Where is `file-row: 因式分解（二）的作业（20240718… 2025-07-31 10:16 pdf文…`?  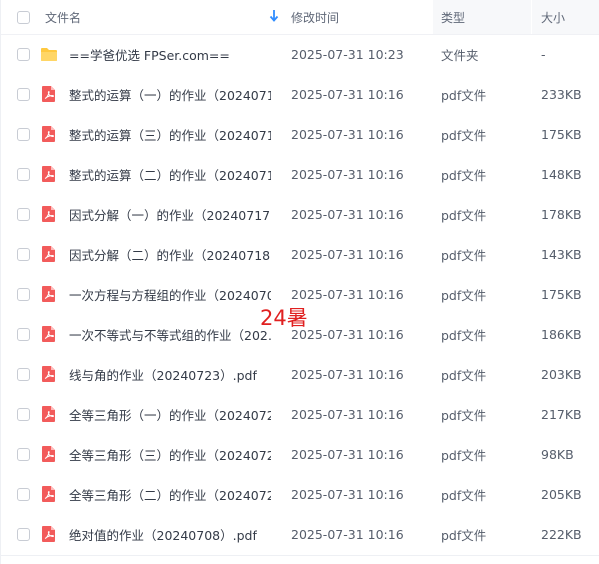 file-row: 因式分解（二）的作业（20240718… 2025-07-31 10:16 pdf文… is located at coordinates (300, 254).